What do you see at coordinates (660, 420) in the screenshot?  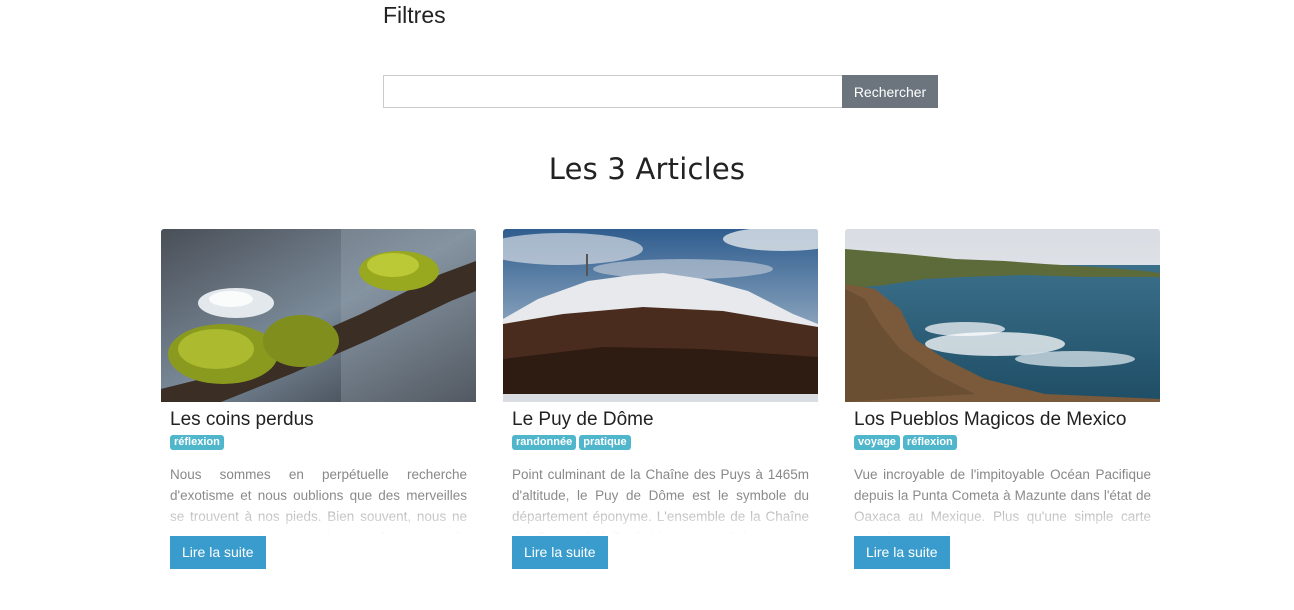 I see `article-title: Le Puy de Dôme` at bounding box center [660, 420].